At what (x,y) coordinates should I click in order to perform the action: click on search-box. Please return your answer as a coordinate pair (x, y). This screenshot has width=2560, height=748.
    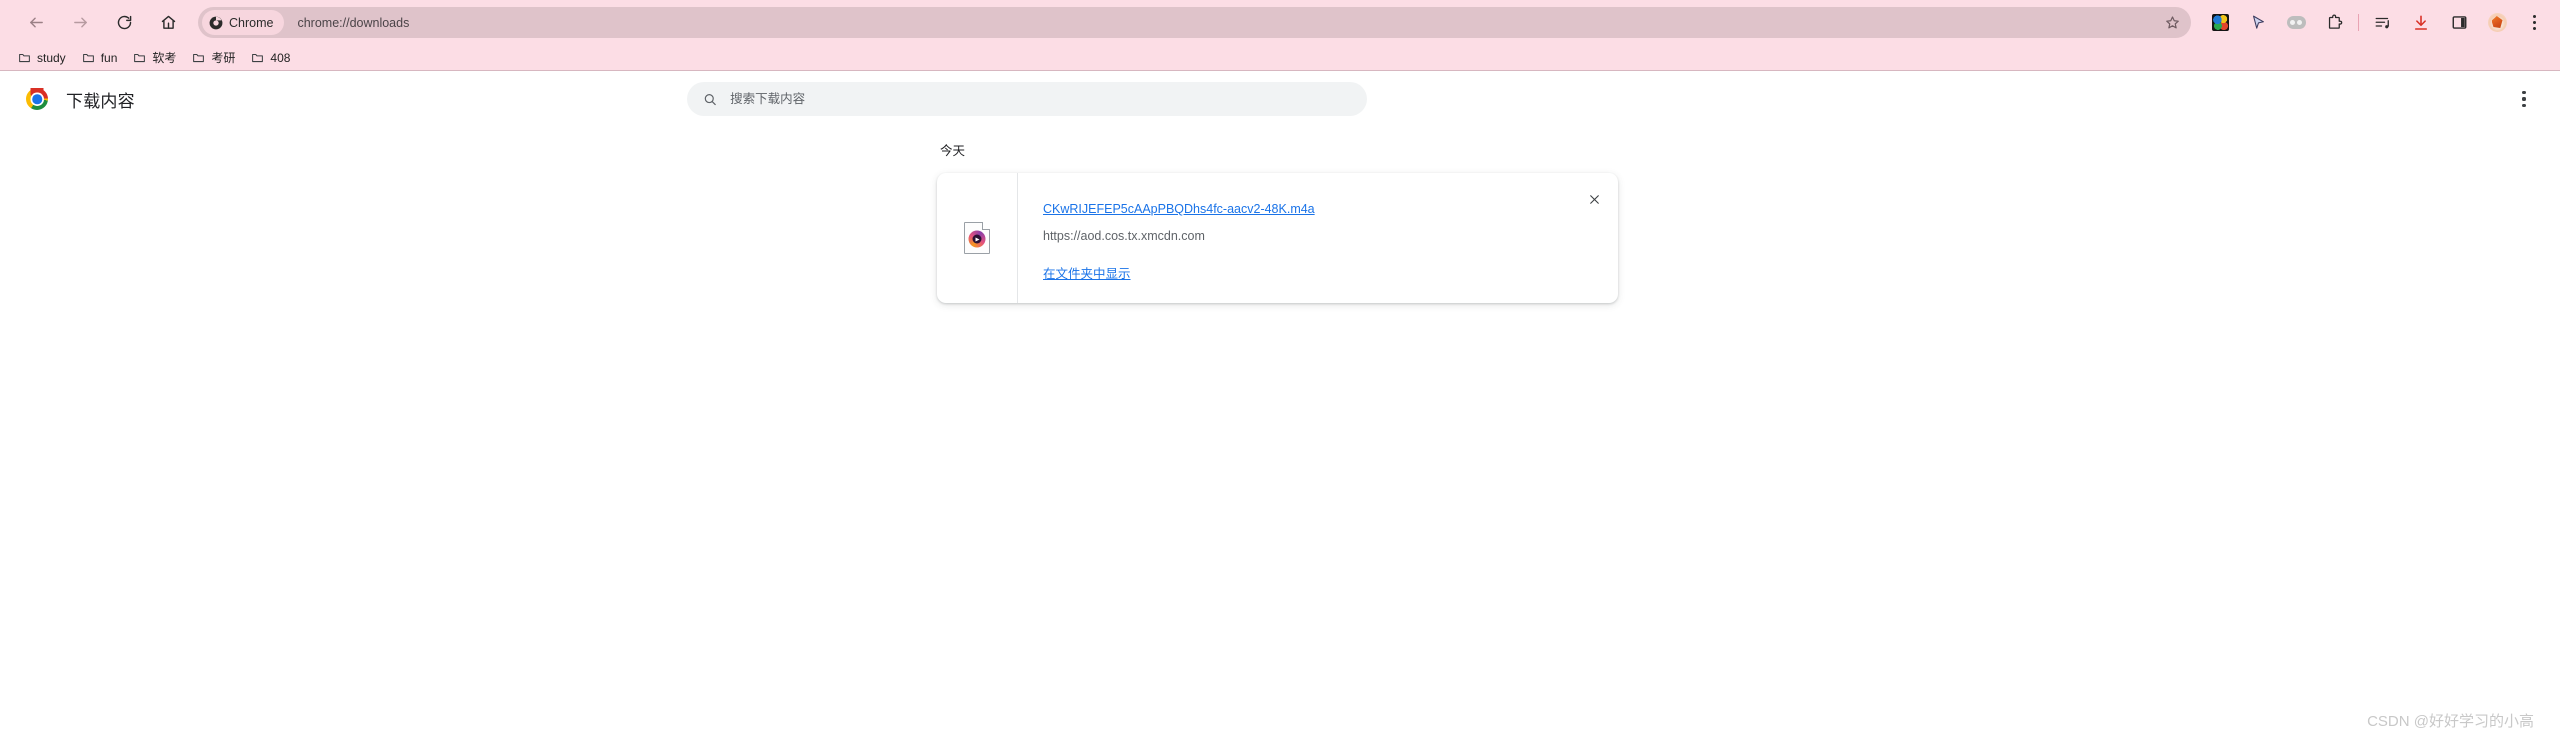
    Looking at the image, I should click on (1026, 99).